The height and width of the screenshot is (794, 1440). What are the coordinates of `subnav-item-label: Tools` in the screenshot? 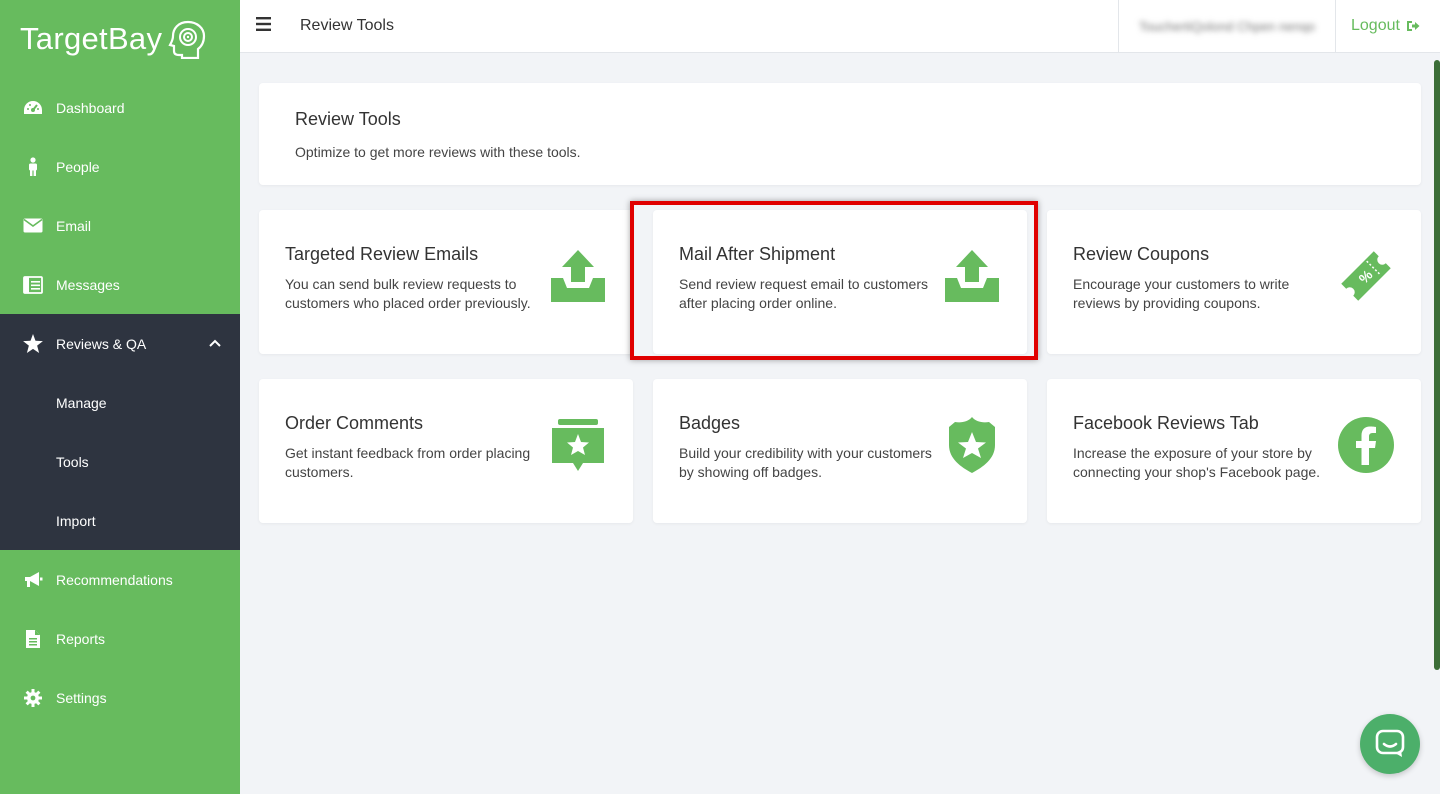 It's located at (72, 461).